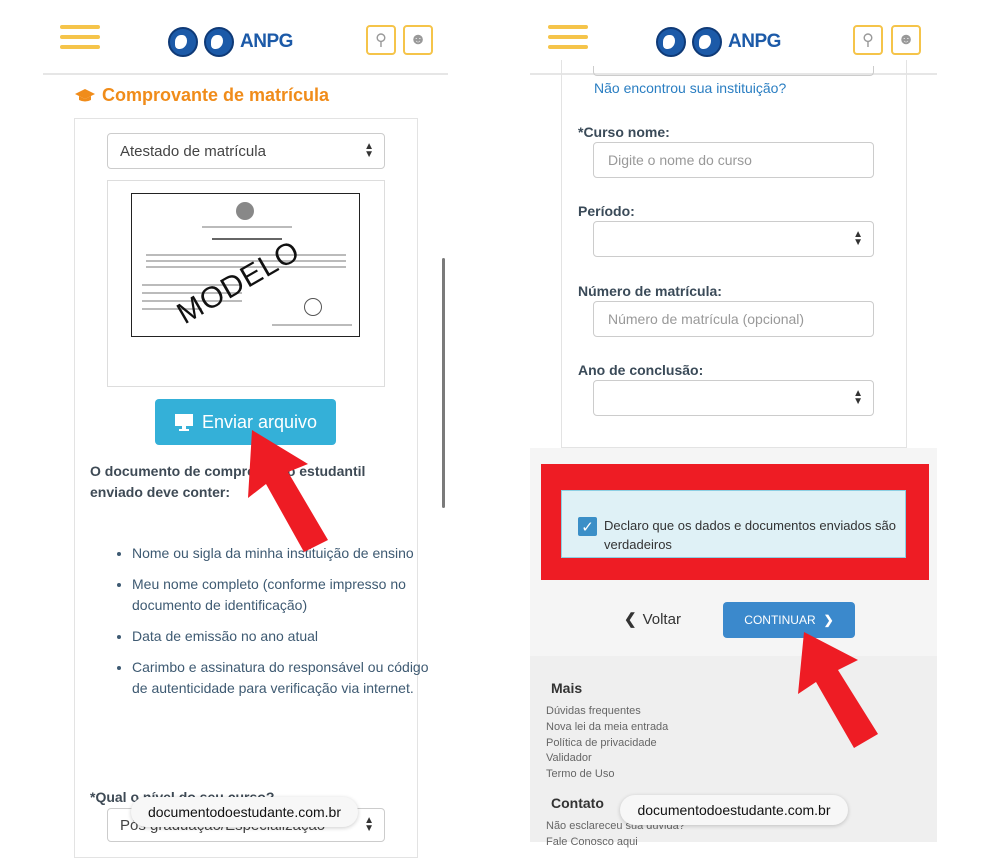  Describe the element at coordinates (630, 619) in the screenshot. I see `chevron-left-icon: ❮` at that location.